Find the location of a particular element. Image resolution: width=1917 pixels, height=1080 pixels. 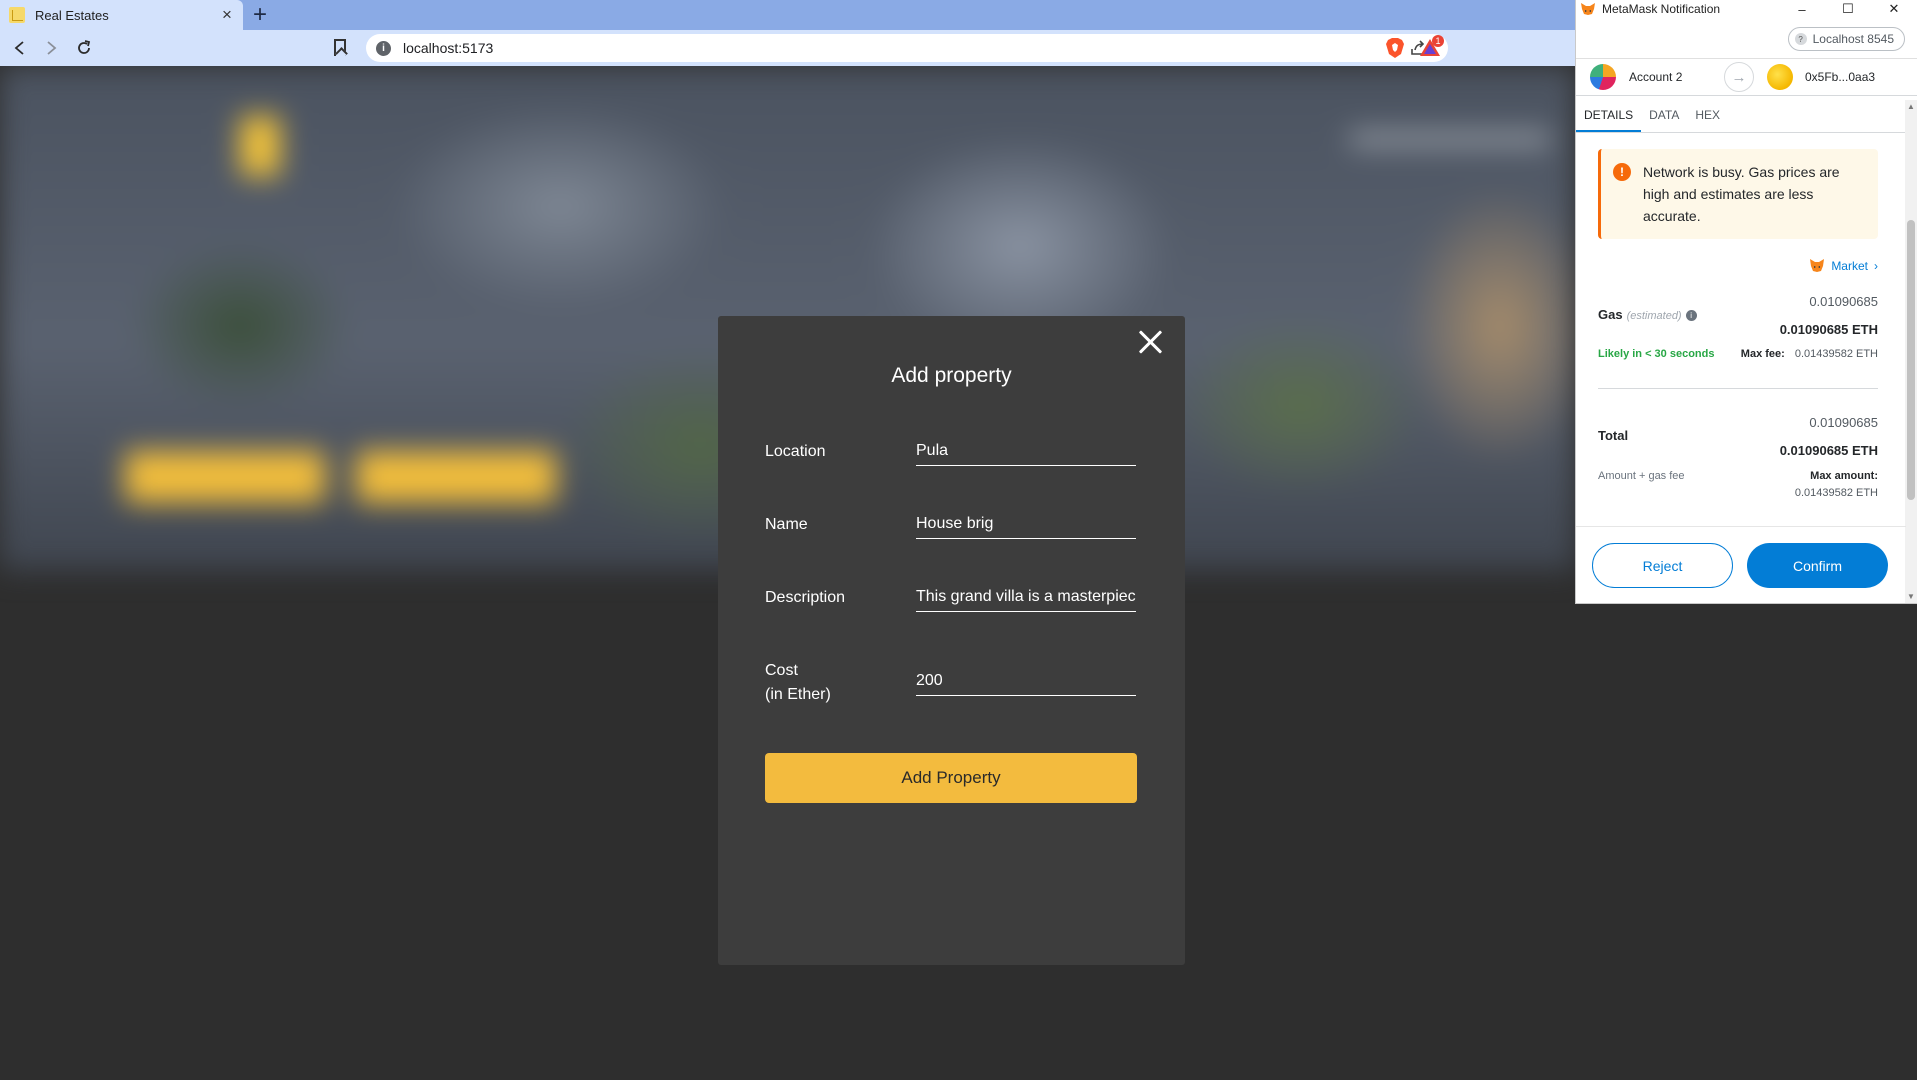

location-label: Location is located at coordinates (795, 451).